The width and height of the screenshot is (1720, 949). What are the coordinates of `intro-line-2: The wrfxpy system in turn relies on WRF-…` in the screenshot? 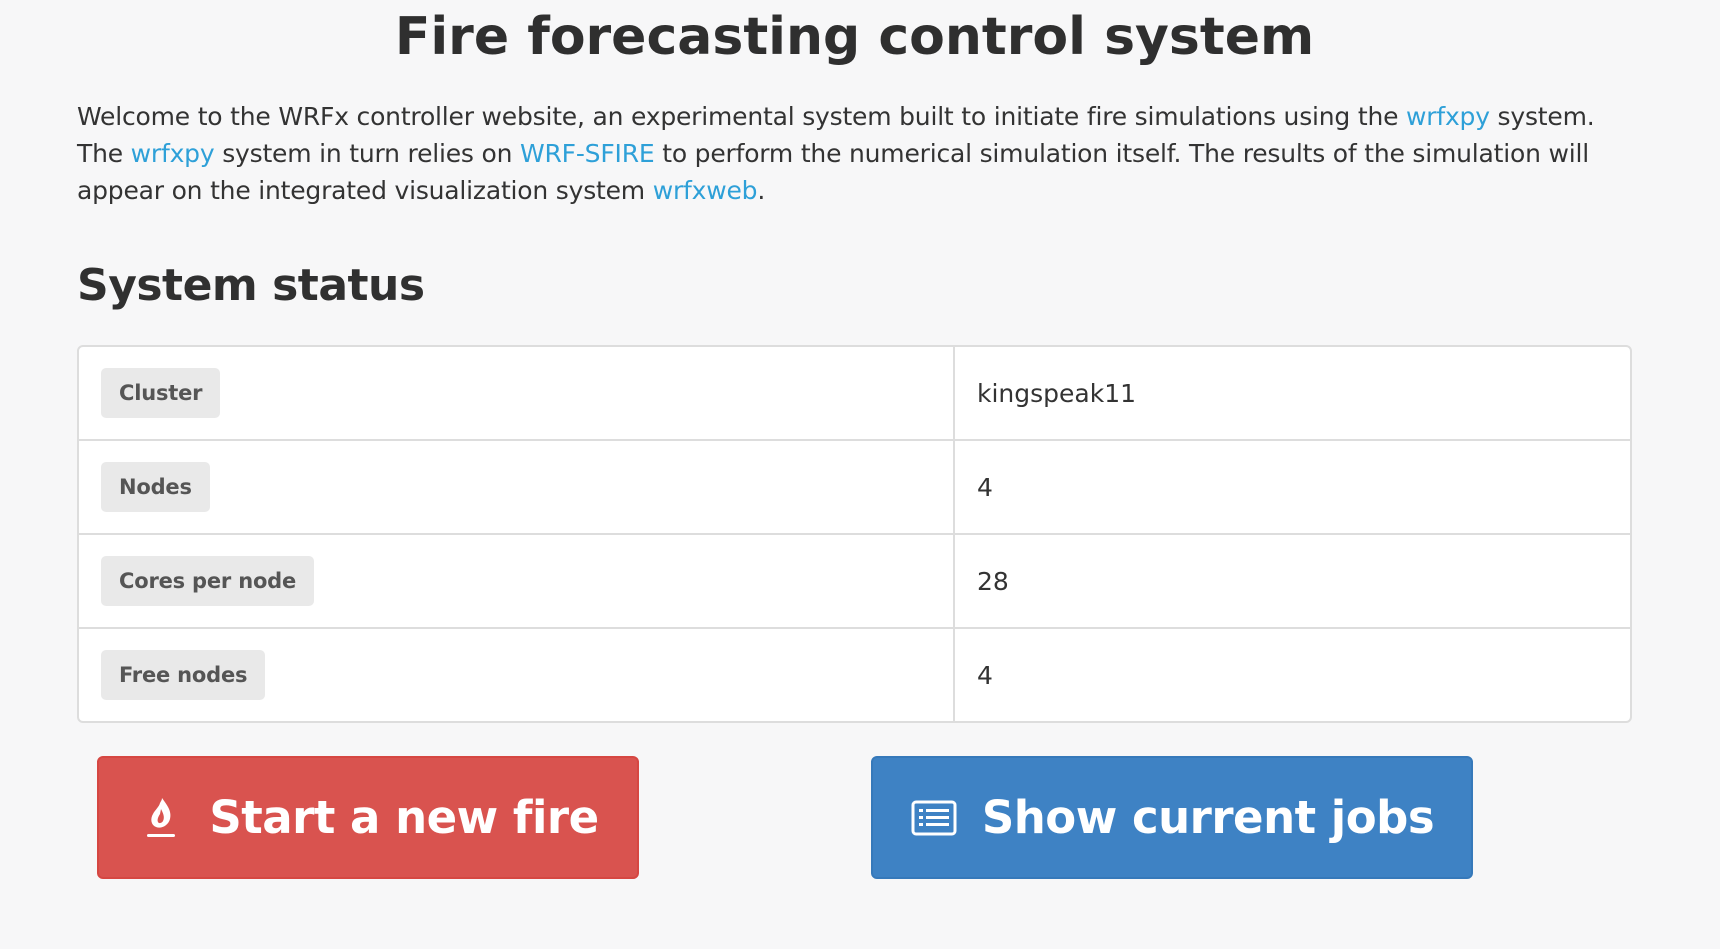 It's located at (854, 153).